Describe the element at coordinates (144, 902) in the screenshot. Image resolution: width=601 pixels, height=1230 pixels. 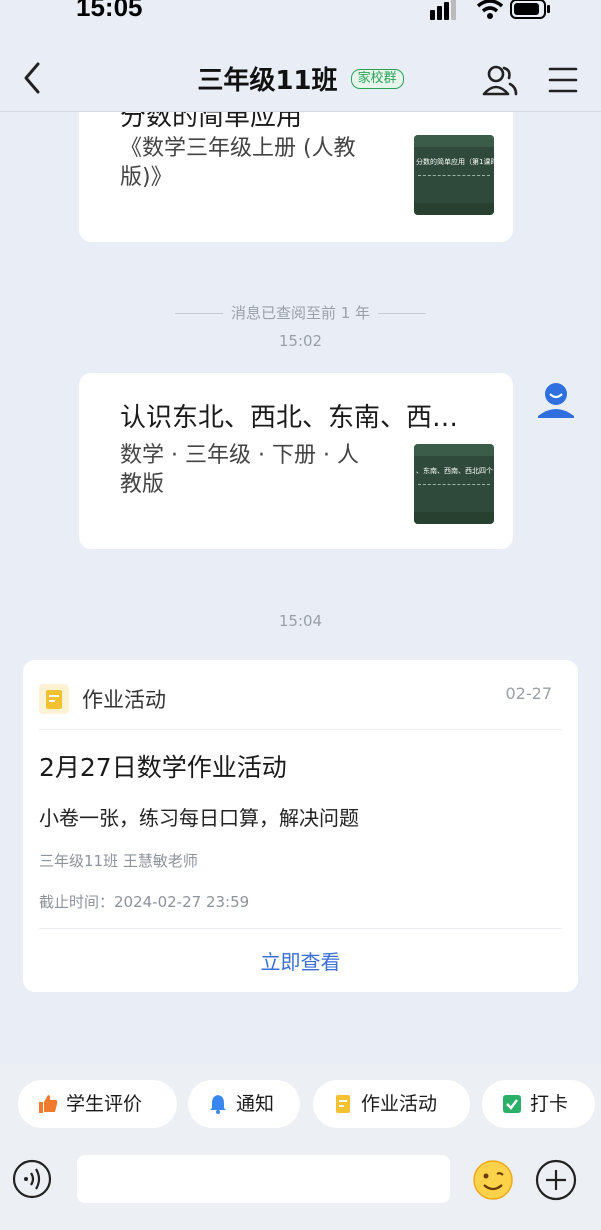
I see `homework-deadline: 截止时间：2024-02-27 23:59` at that location.